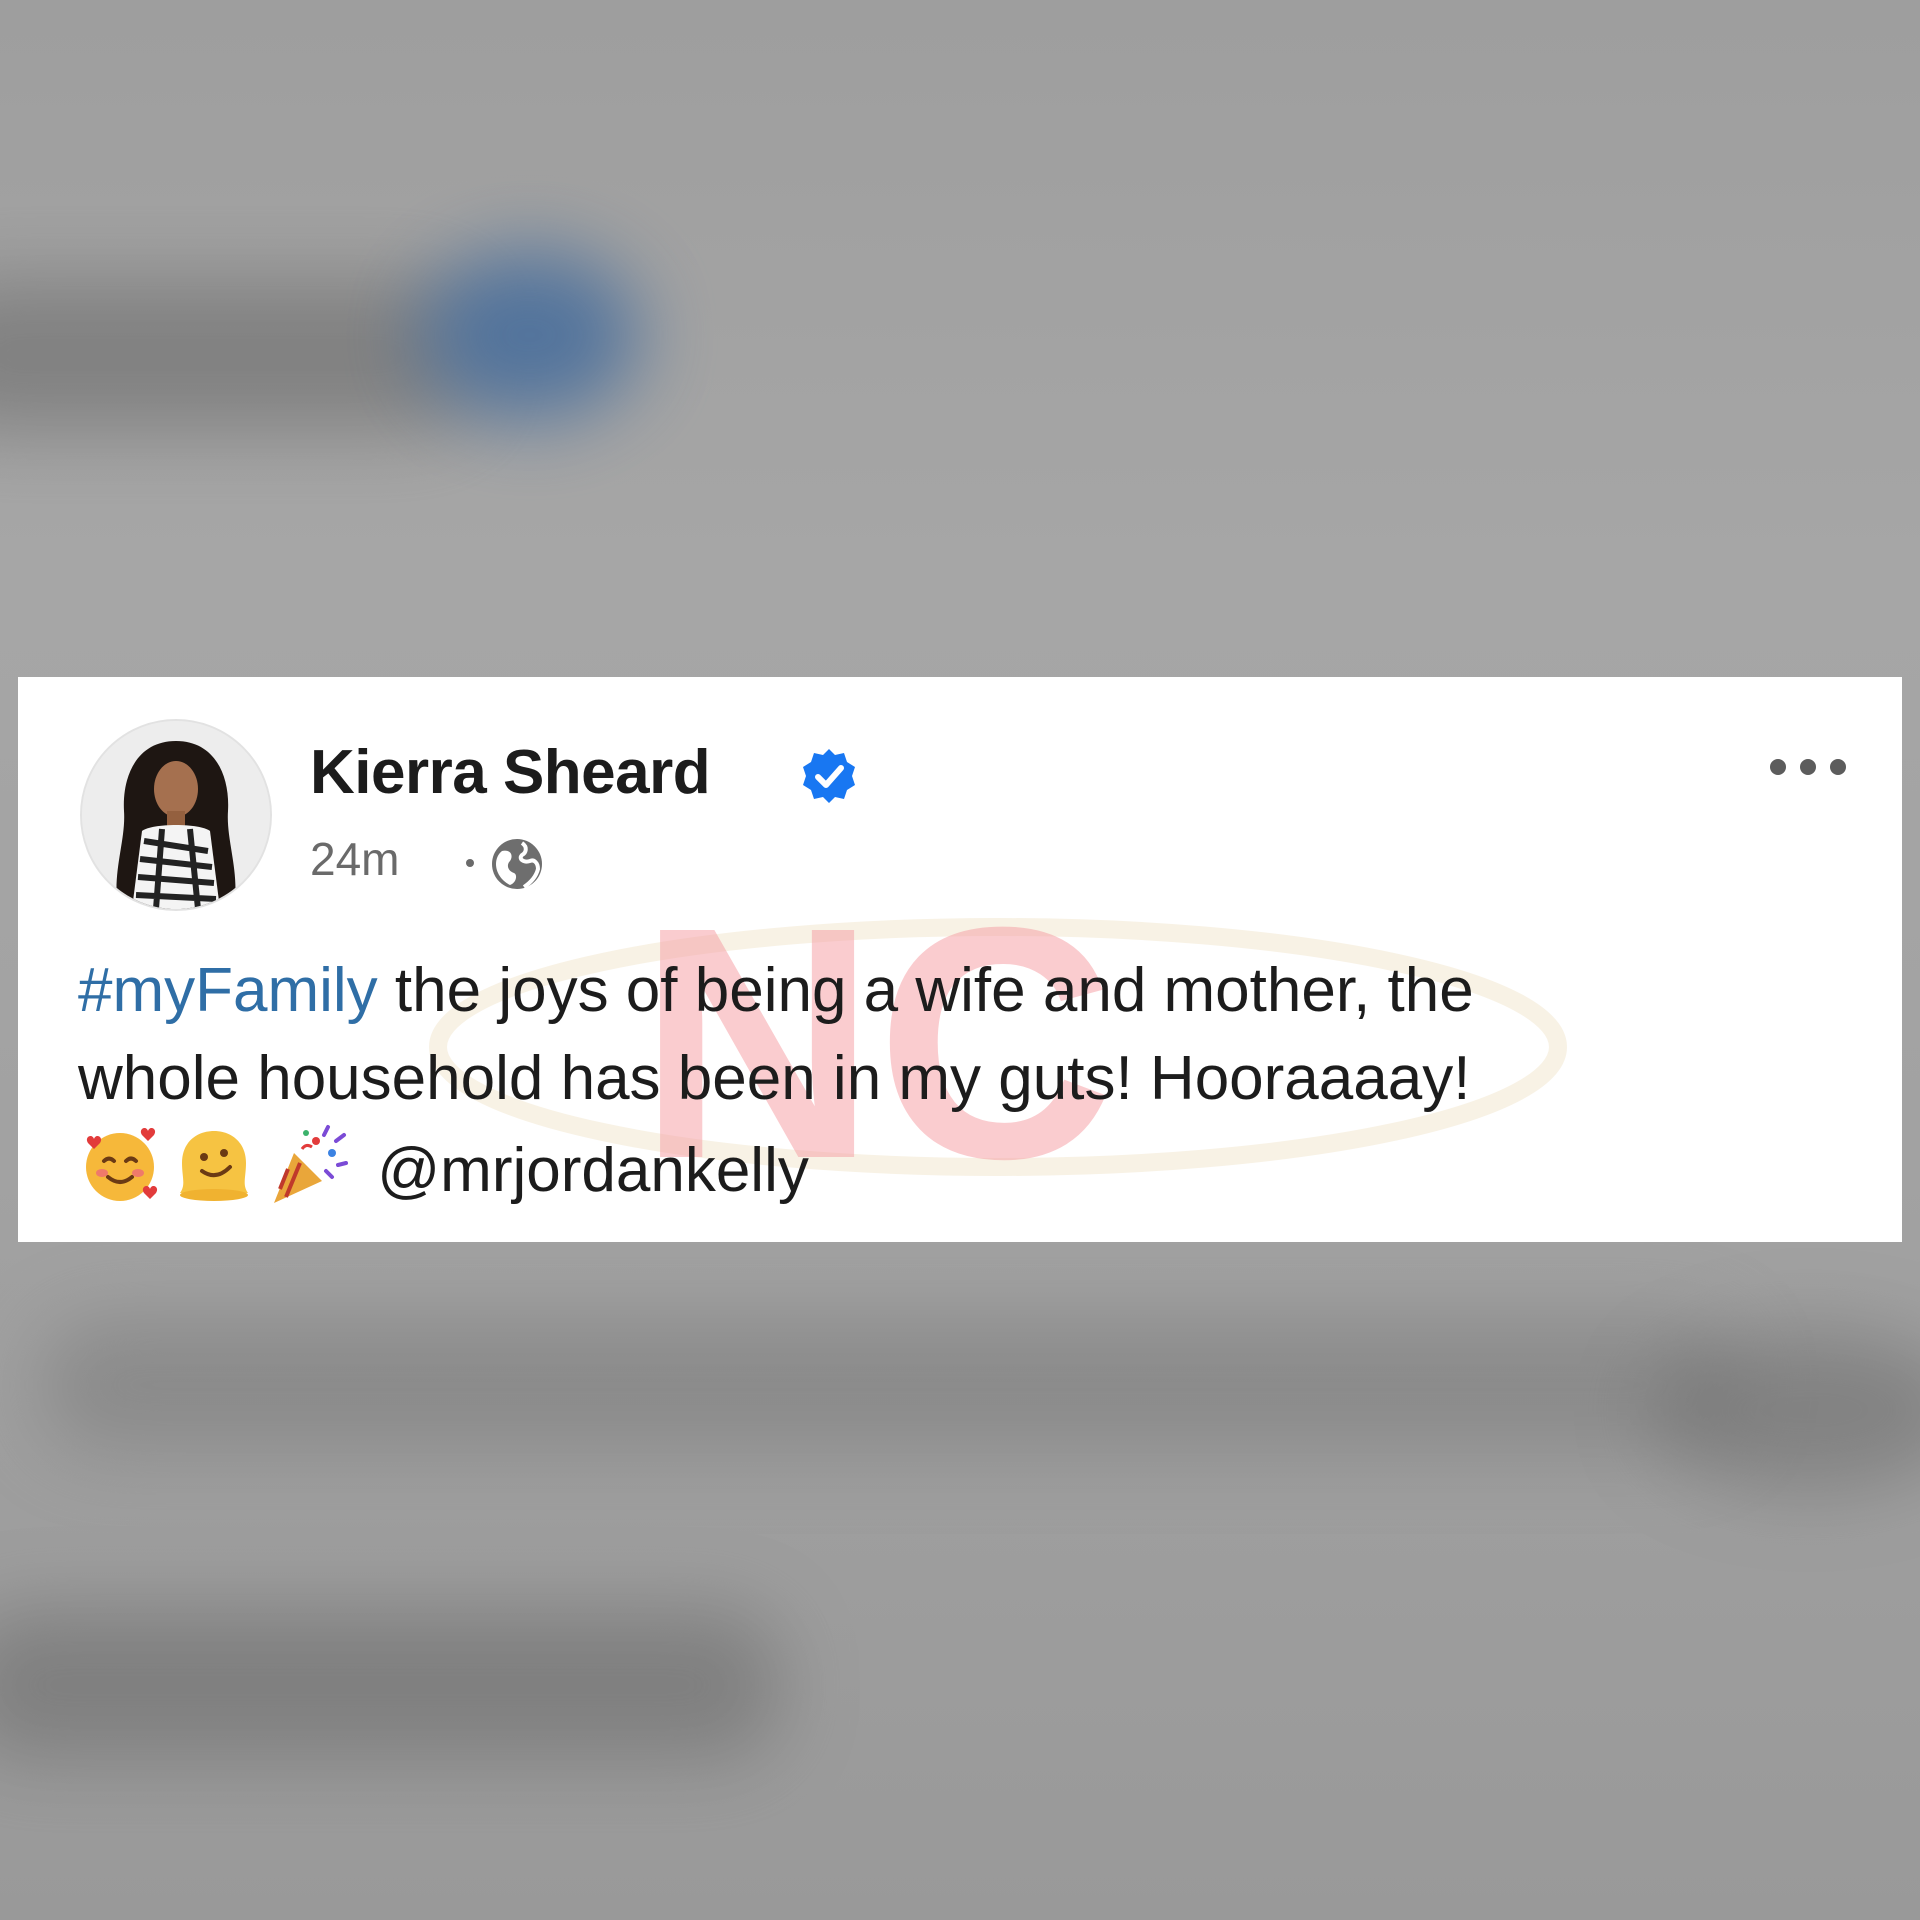 This screenshot has height=1920, width=1920. Describe the element at coordinates (354, 859) in the screenshot. I see `post-timestamp: 24m` at that location.